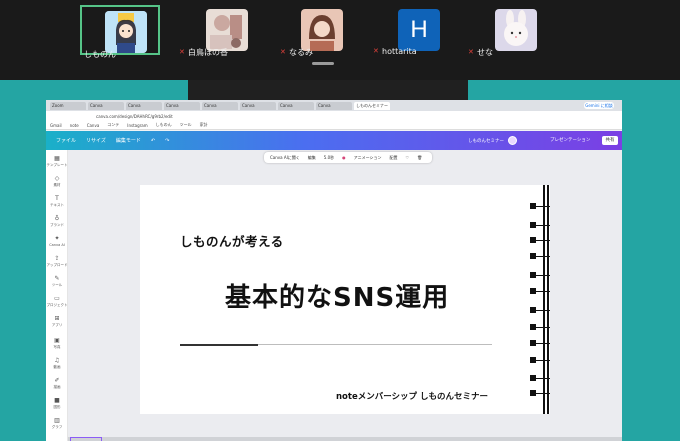 The image size is (680, 441). What do you see at coordinates (329, 158) in the screenshot?
I see `duration-button: 5.0秒` at bounding box center [329, 158].